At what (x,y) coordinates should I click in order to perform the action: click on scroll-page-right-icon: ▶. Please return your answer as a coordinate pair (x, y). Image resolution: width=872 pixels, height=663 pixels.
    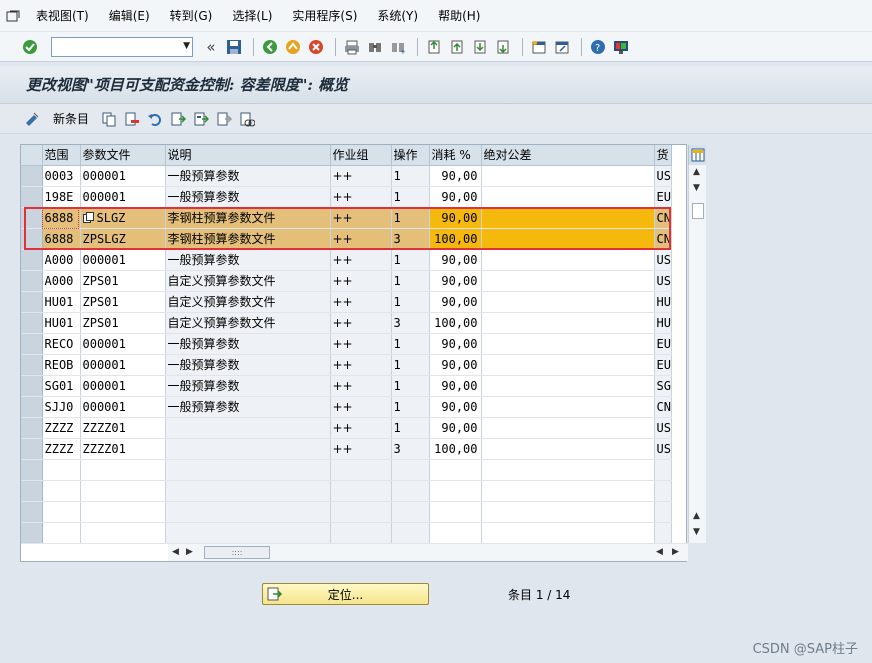
    Looking at the image, I should click on (675, 552).